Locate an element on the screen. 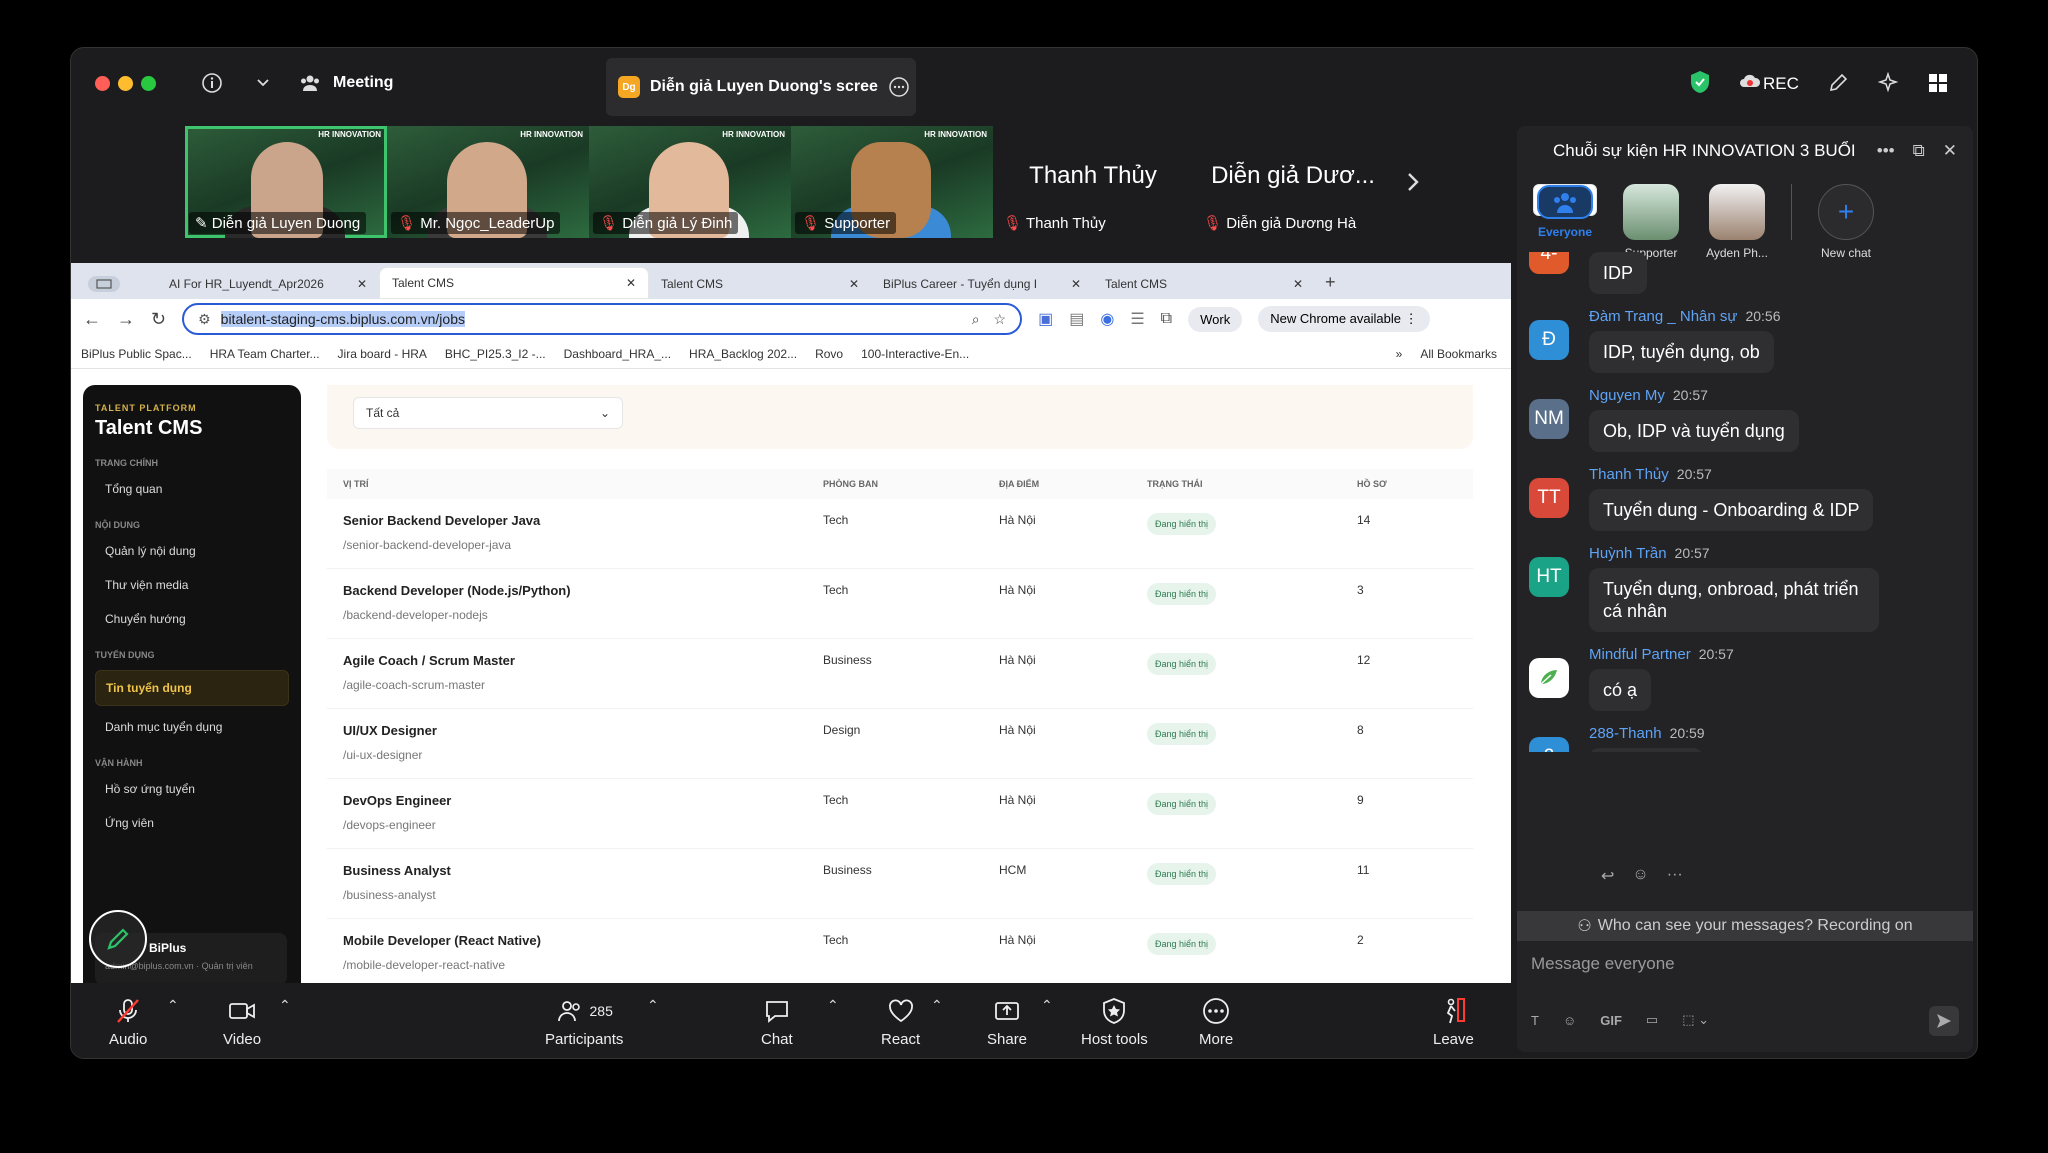  sidebar-item-applications: Hồ sơ ứng tuyển is located at coordinates (192, 785).